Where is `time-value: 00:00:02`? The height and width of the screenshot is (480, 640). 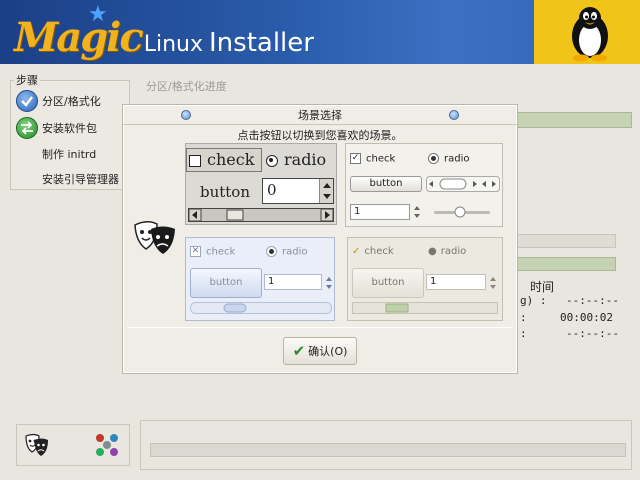
time-value: 00:00:02 is located at coordinates (586, 317).